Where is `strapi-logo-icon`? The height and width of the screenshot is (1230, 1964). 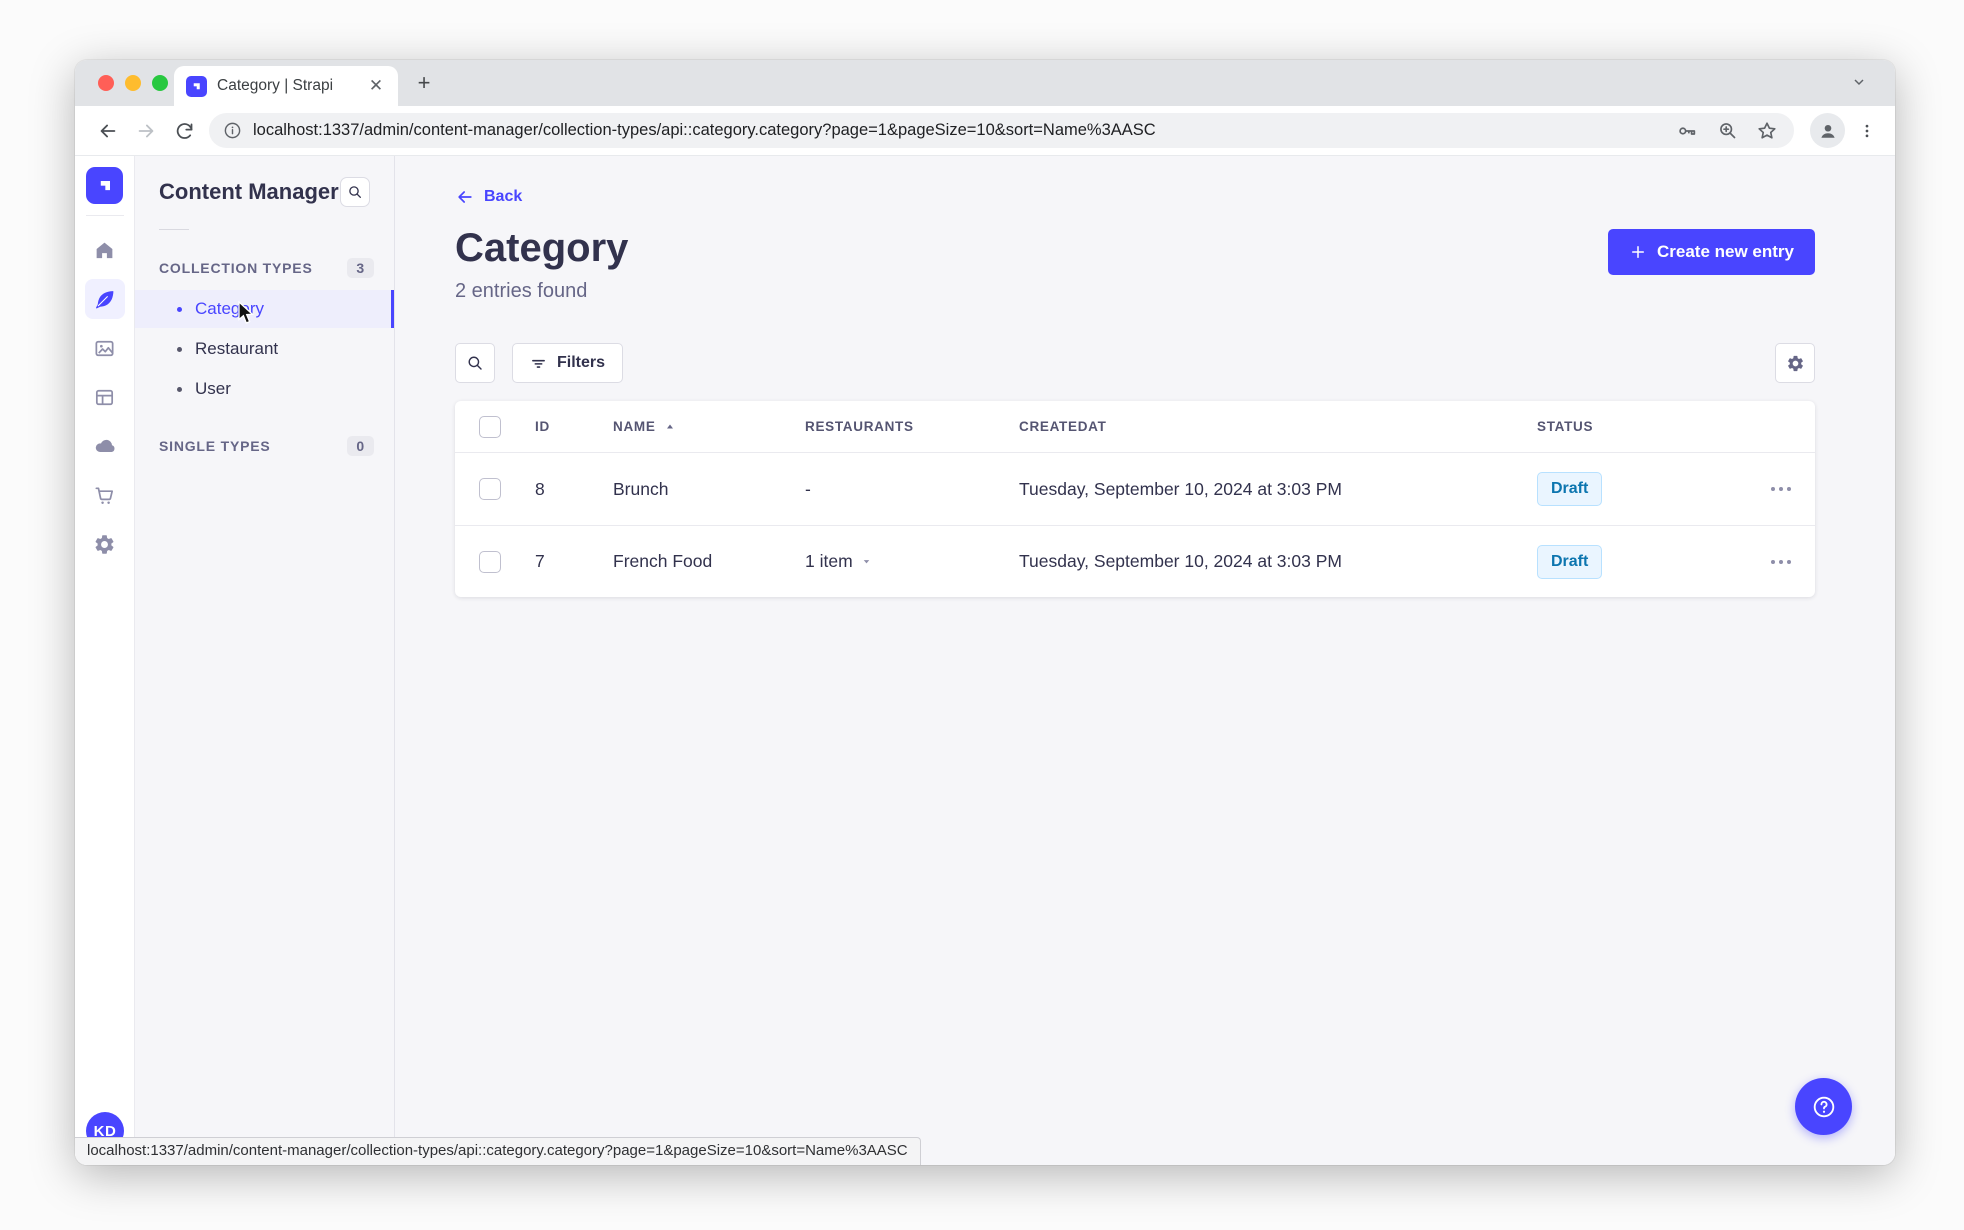 strapi-logo-icon is located at coordinates (104, 185).